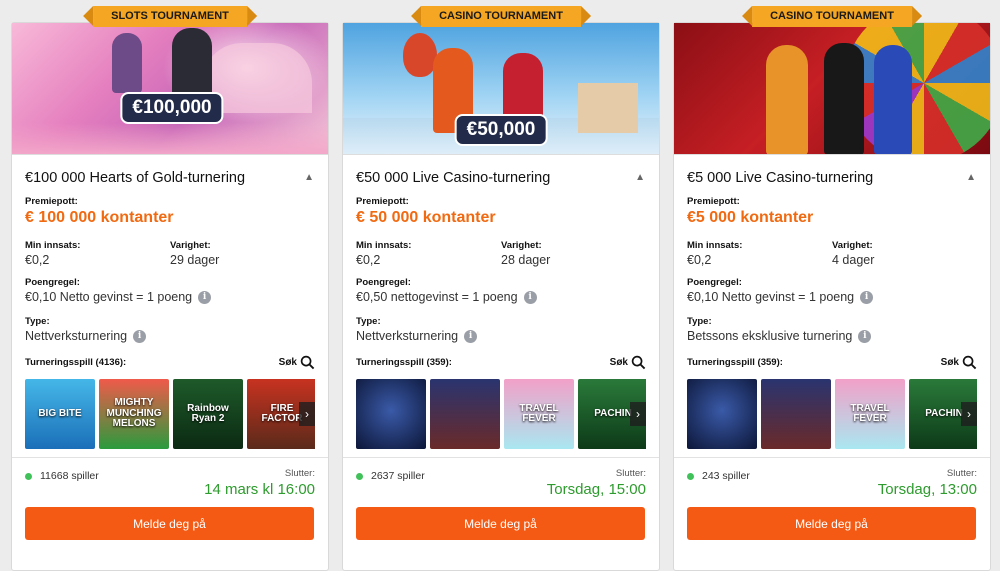 The image size is (1000, 571). What do you see at coordinates (172, 108) in the screenshot?
I see `hero-prize-badge: €100,000` at bounding box center [172, 108].